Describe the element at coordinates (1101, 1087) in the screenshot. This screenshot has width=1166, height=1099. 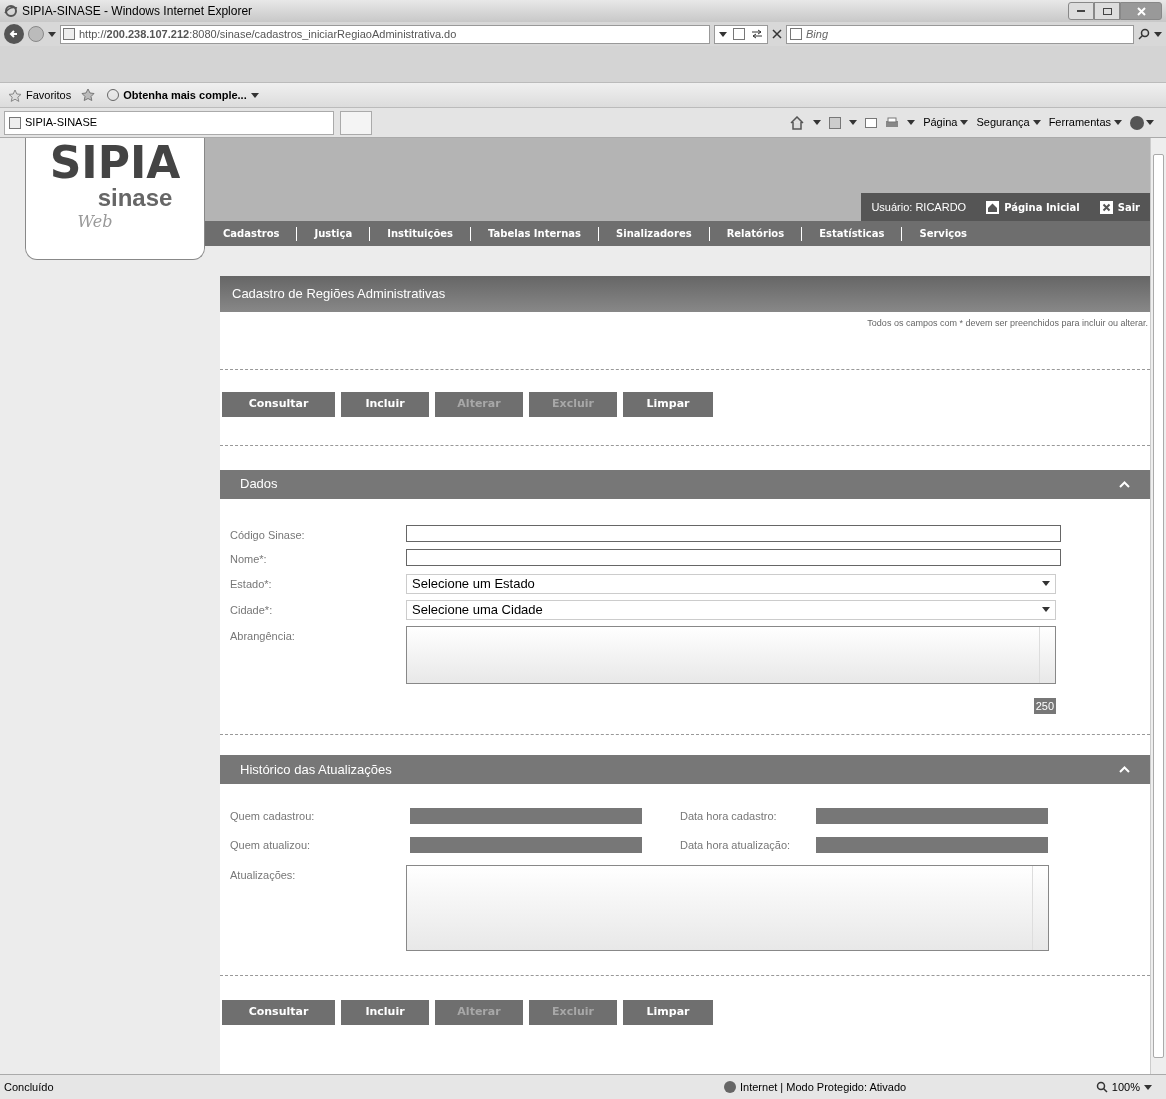
I see `zoom-icon` at that location.